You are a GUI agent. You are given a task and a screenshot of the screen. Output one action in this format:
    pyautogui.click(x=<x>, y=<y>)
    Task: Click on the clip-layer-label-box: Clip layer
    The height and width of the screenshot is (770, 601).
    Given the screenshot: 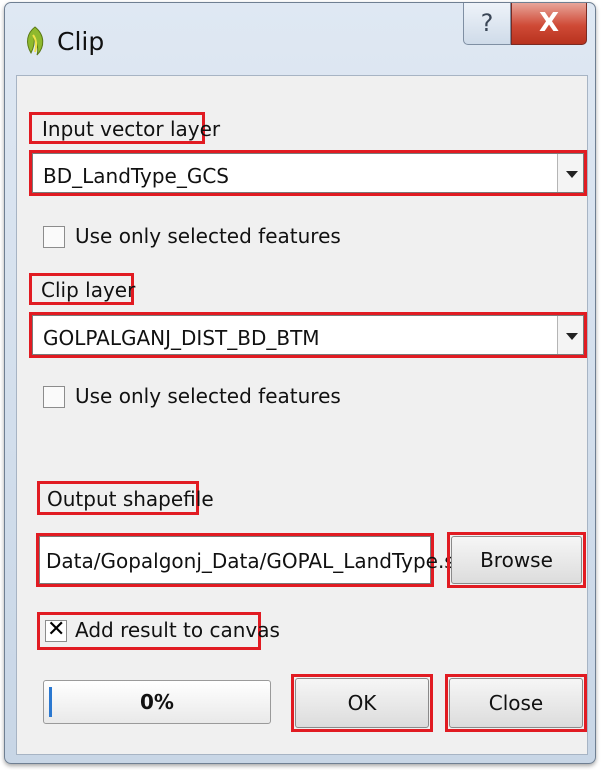 What is the action you would take?
    pyautogui.click(x=82, y=289)
    